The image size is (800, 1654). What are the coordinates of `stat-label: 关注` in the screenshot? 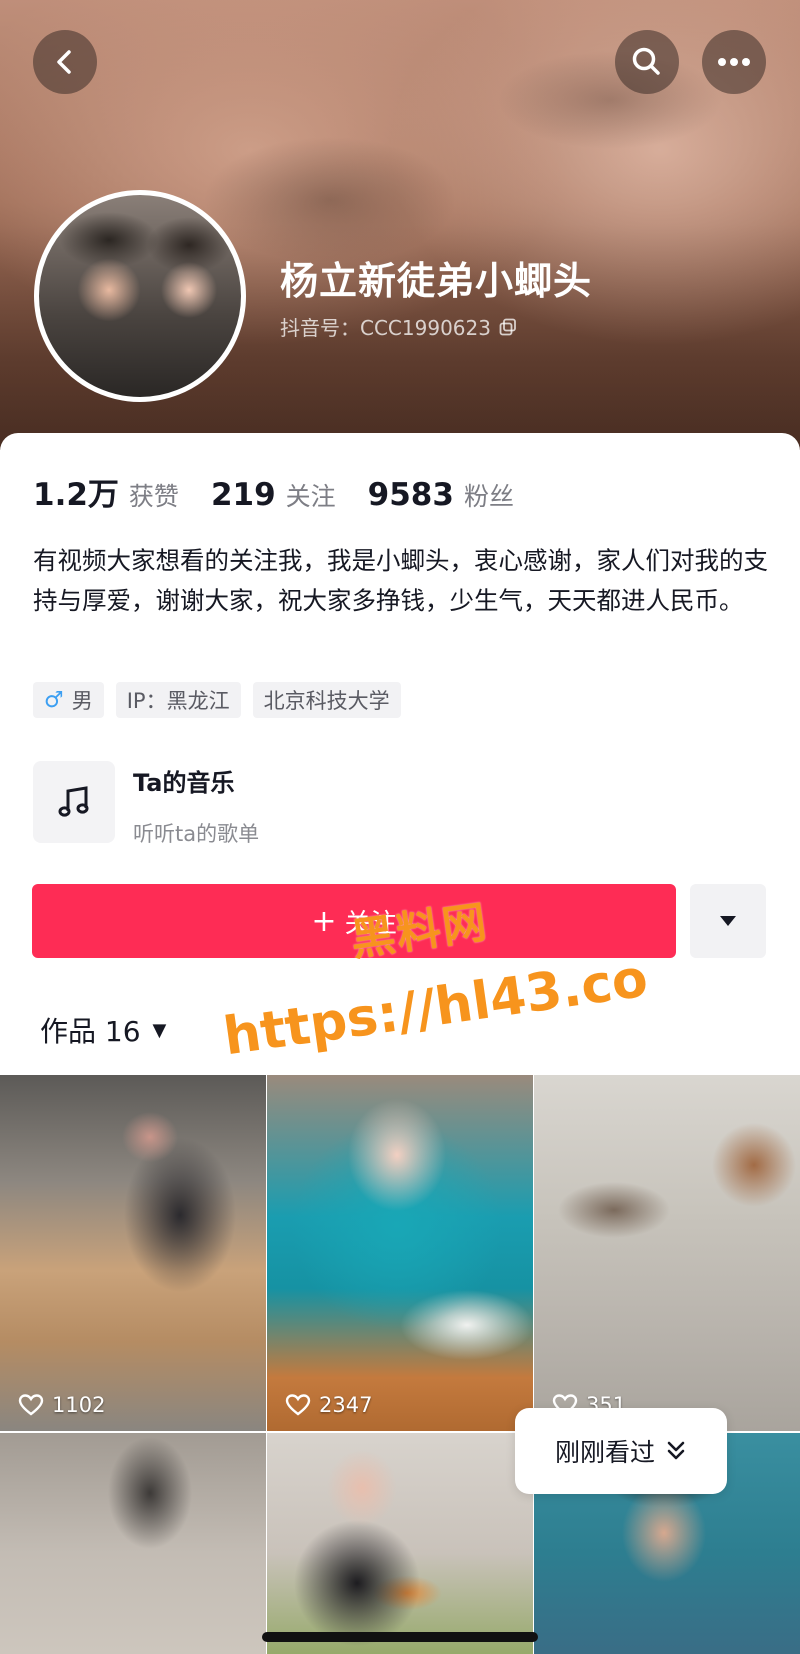 It's located at (310, 496).